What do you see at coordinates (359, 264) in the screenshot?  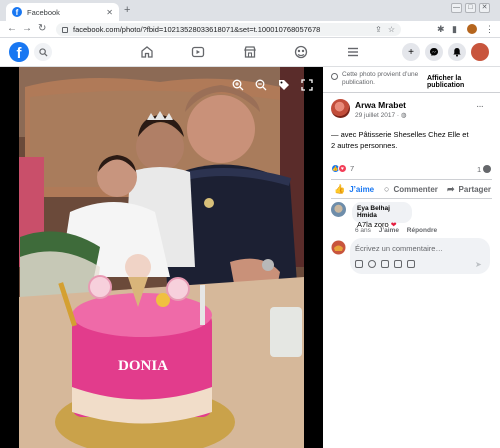 I see `sticker-icon` at bounding box center [359, 264].